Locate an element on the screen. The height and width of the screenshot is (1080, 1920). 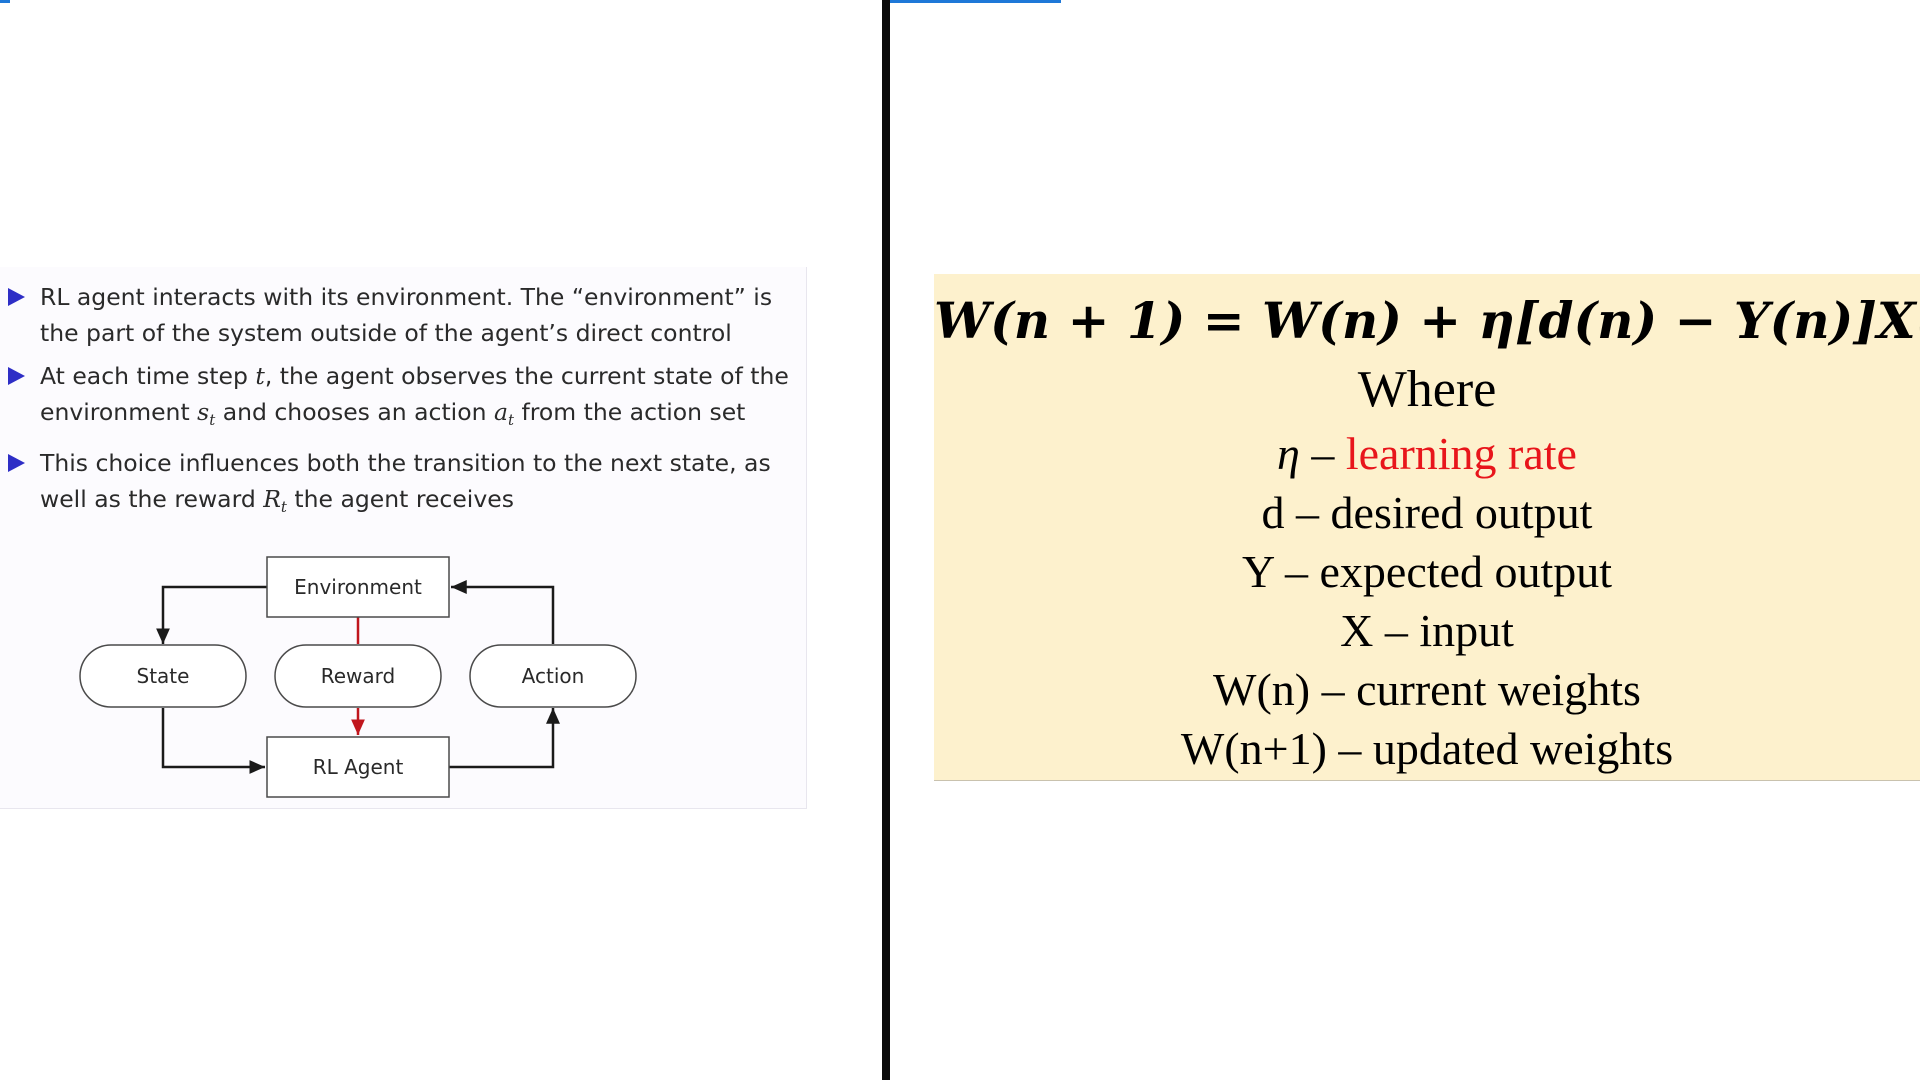
accent-line-right is located at coordinates (975, 1).